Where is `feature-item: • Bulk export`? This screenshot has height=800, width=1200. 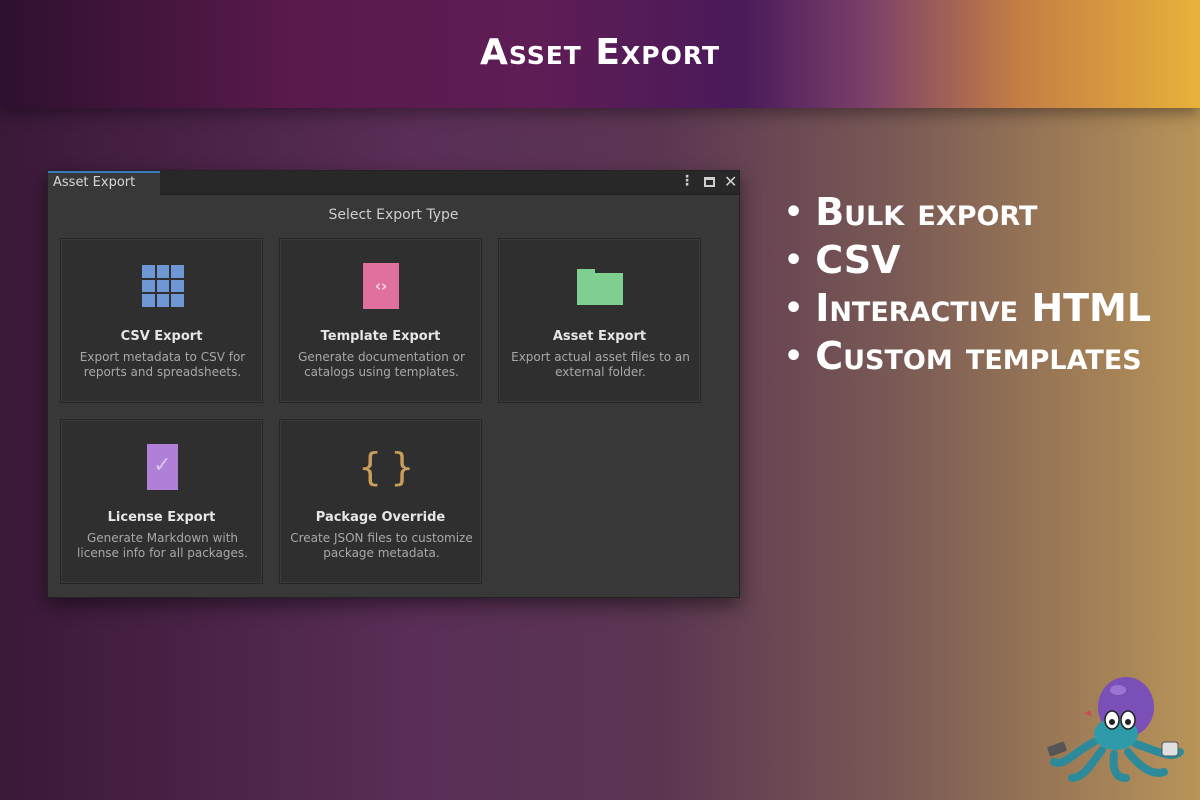 feature-item: • Bulk export is located at coordinates (911, 212).